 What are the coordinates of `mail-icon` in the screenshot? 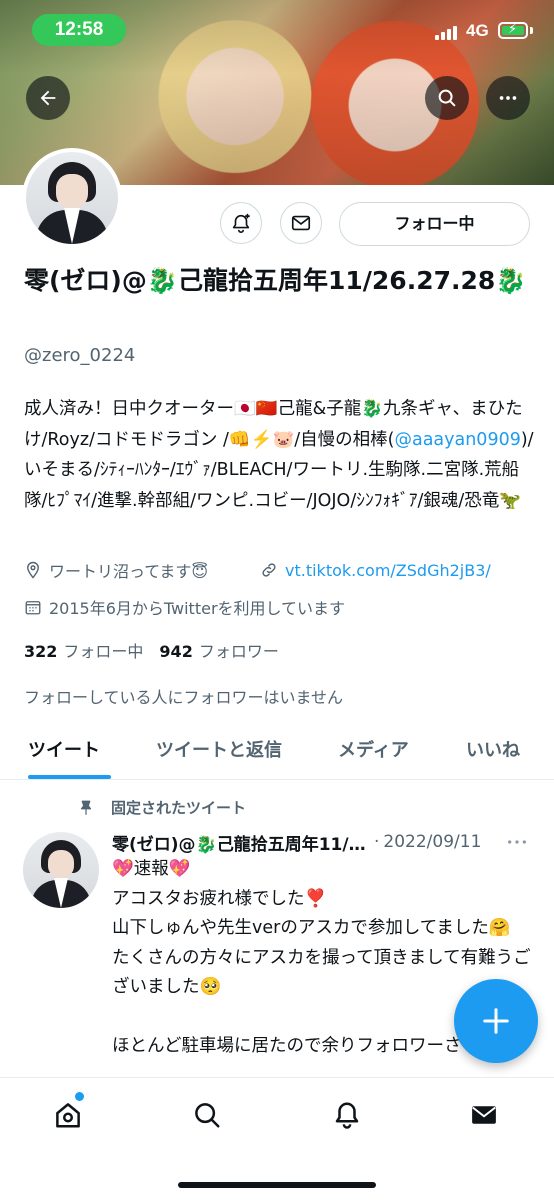 It's located at (301, 223).